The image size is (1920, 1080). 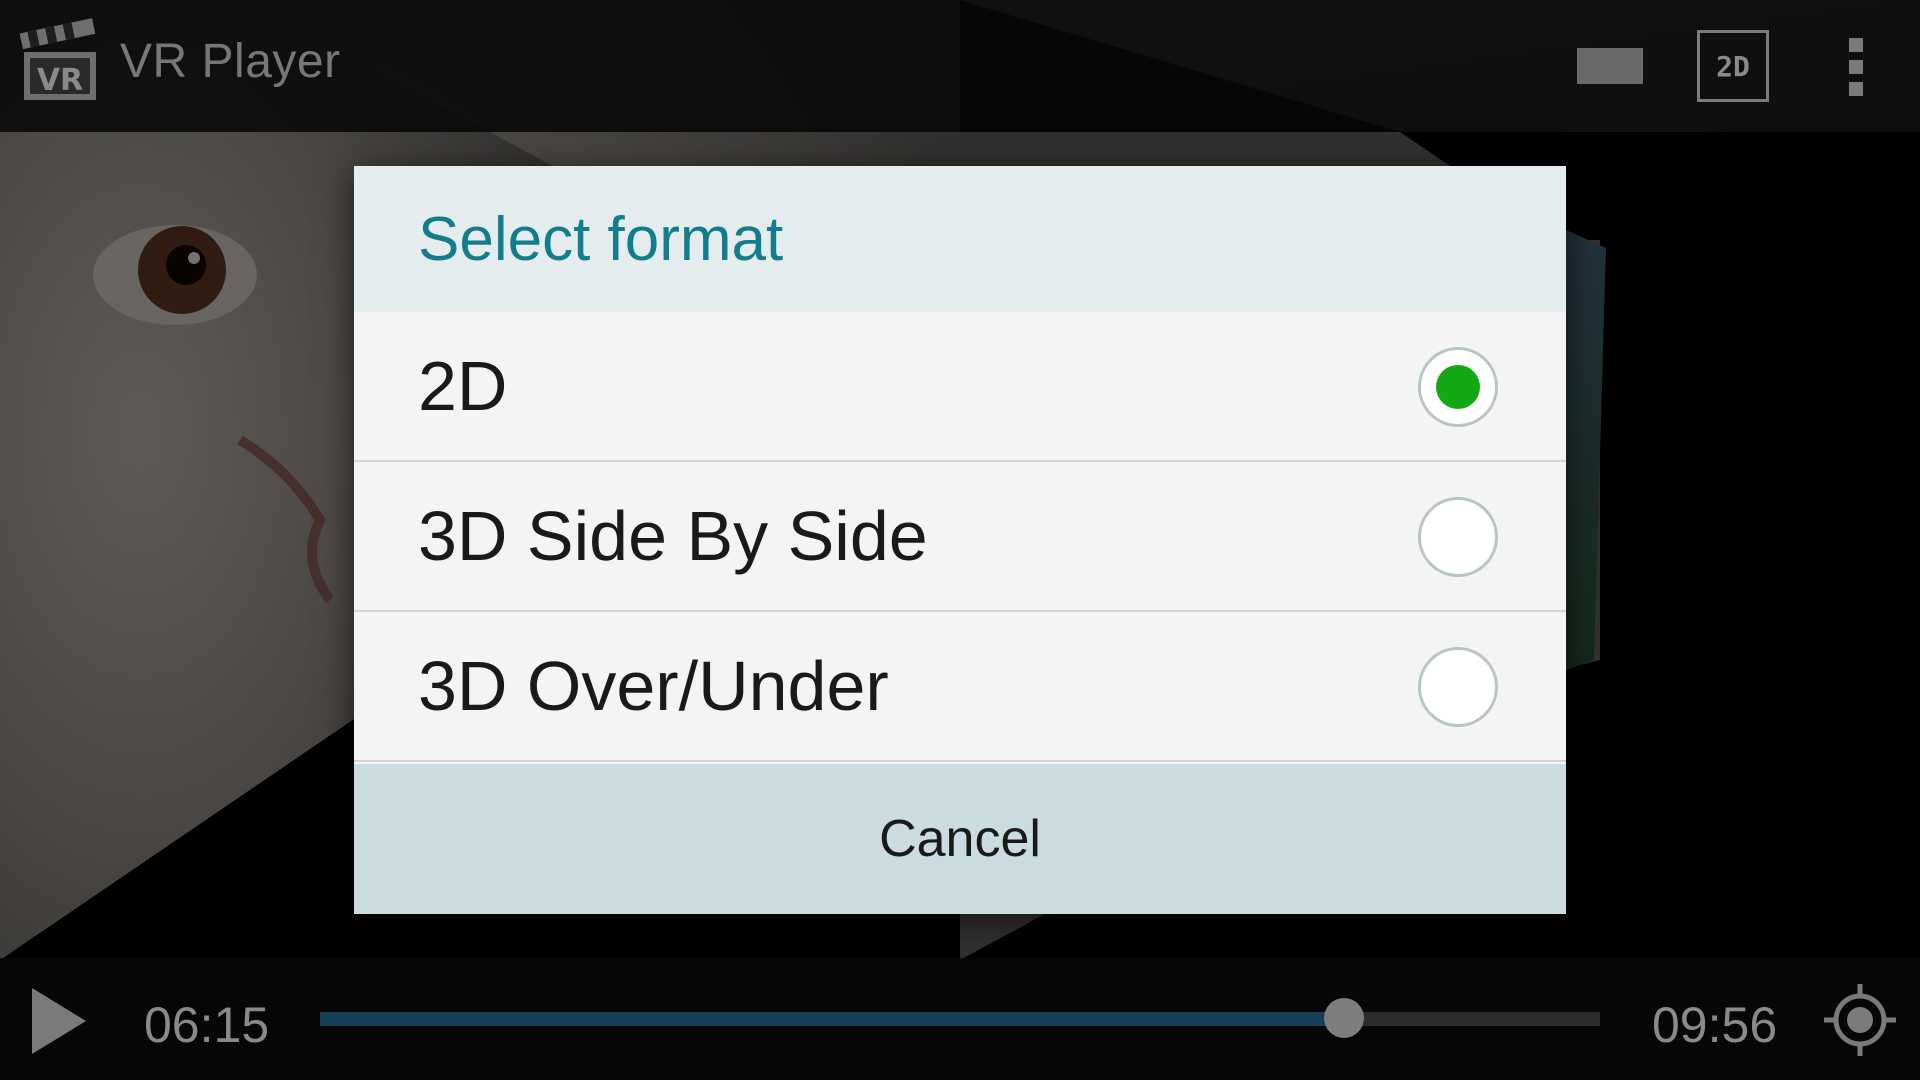 I want to click on option-label: 3D Over/Under, so click(x=653, y=686).